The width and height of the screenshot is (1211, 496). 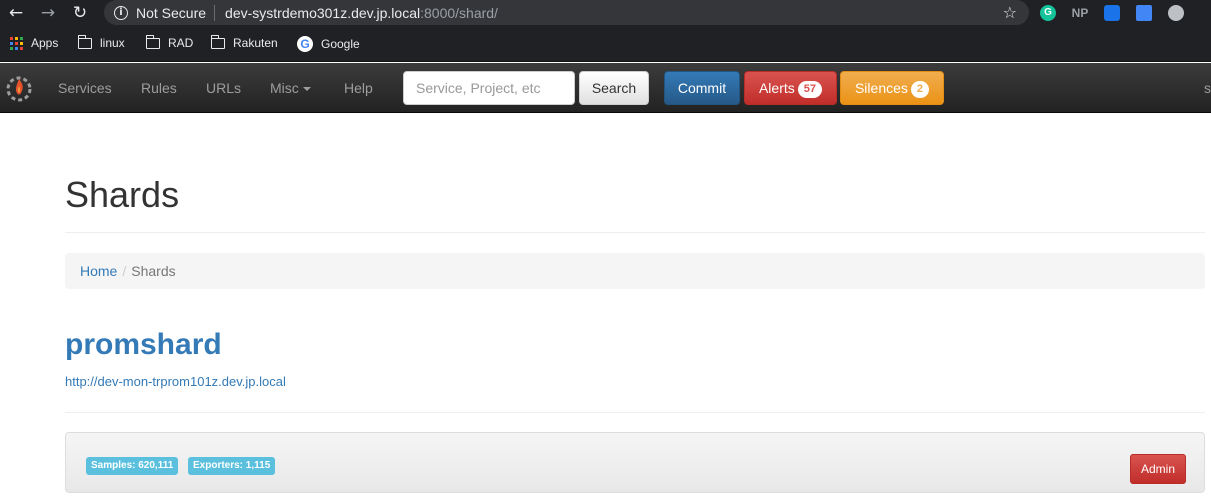 I want to click on search-button: Search, so click(x=614, y=88).